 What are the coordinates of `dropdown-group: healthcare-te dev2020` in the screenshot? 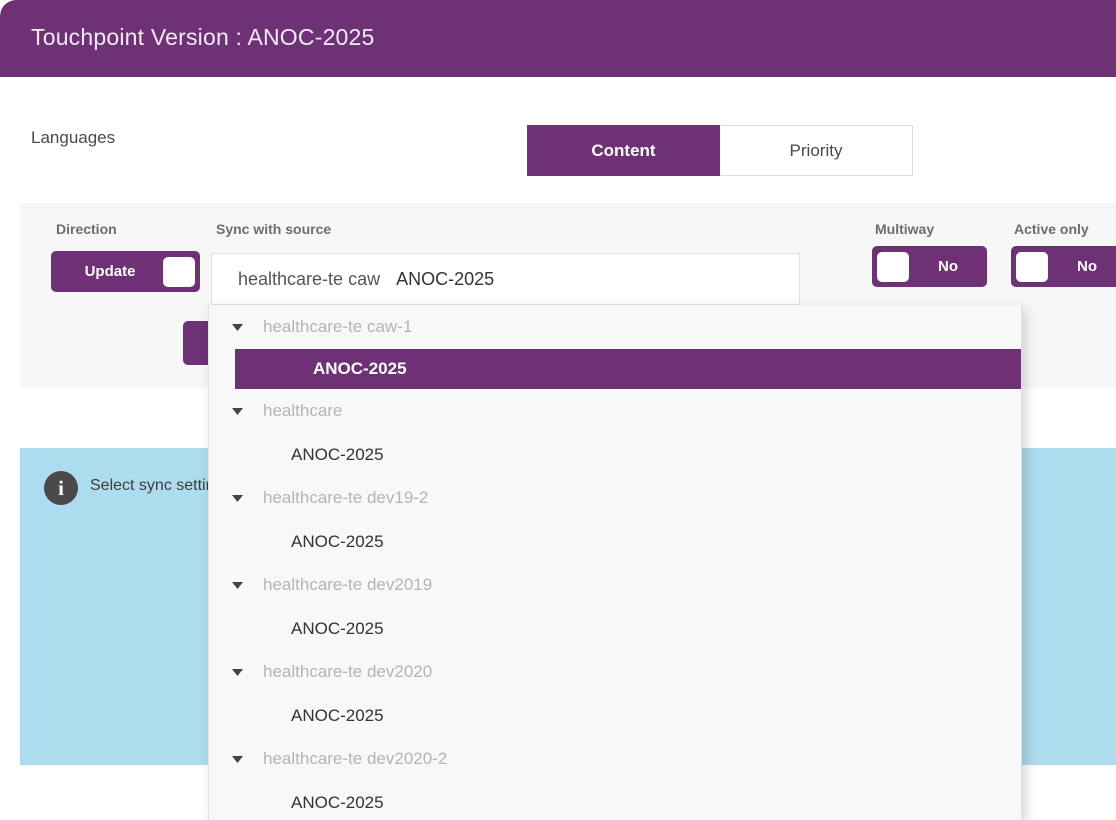 It's located at (615, 672).